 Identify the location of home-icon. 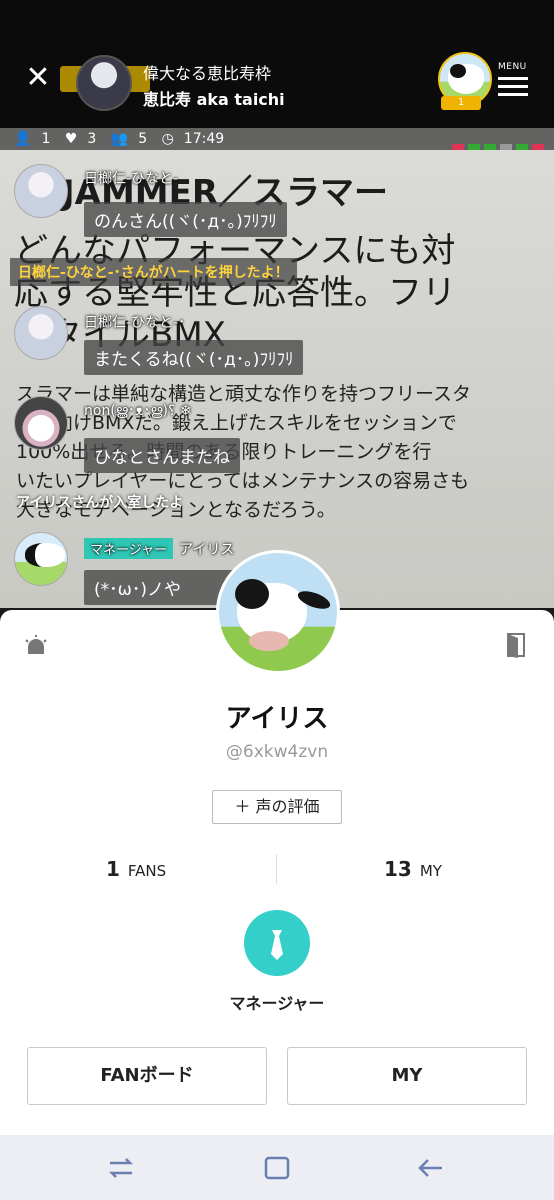
(277, 1168).